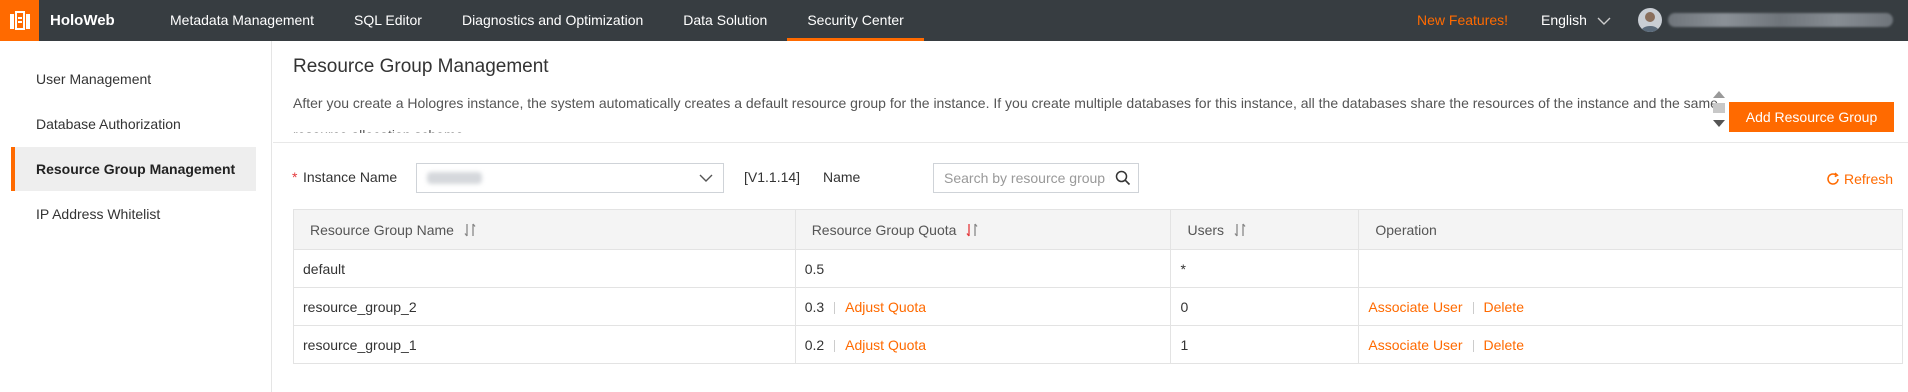  I want to click on instance-select, so click(570, 178).